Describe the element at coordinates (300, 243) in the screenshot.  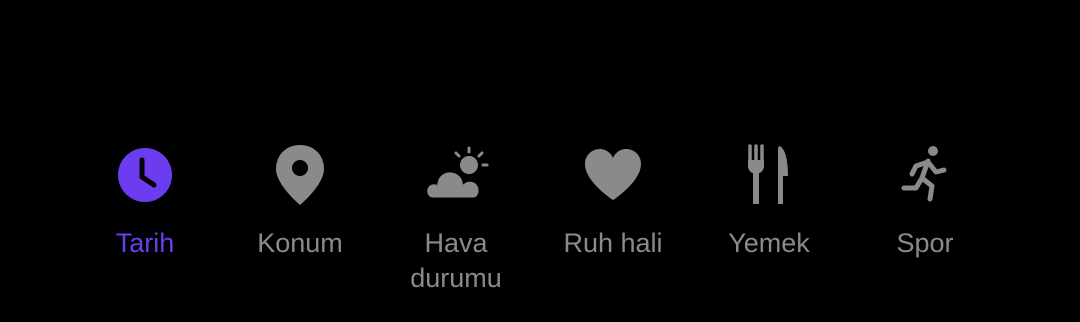
I see `tab-location-label: Konum` at that location.